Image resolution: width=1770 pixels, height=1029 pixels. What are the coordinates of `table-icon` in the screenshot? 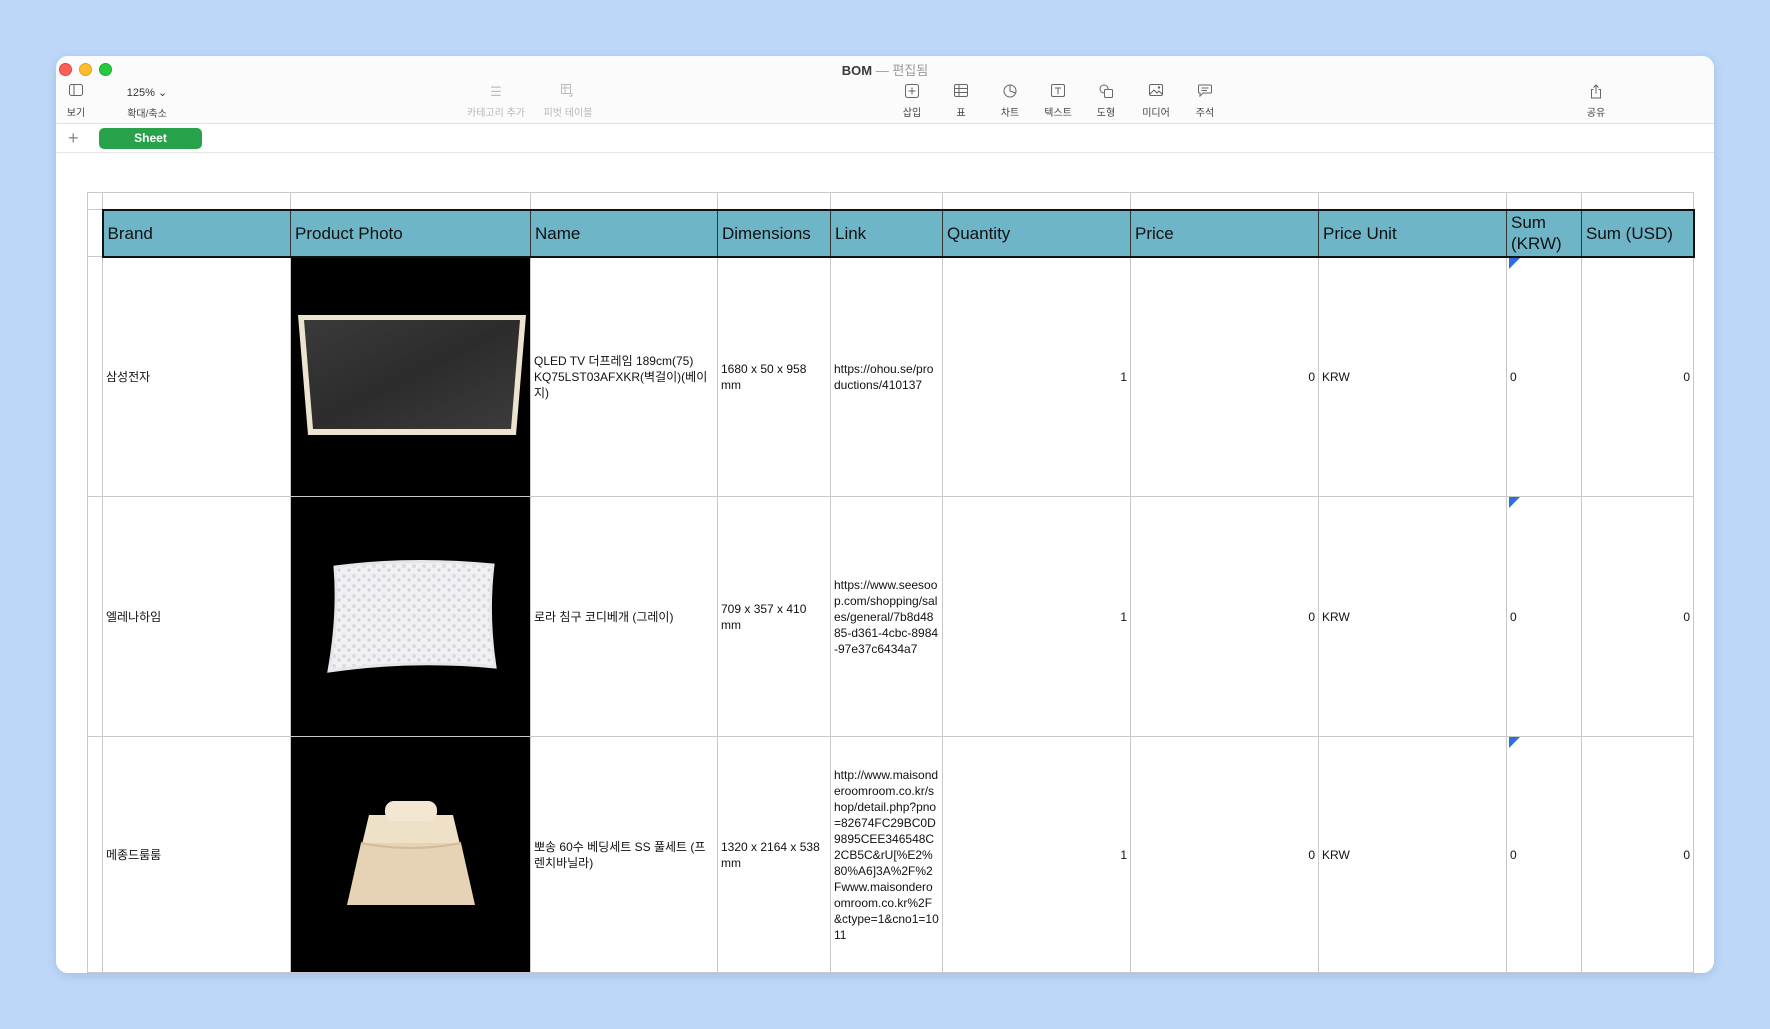 It's located at (961, 92).